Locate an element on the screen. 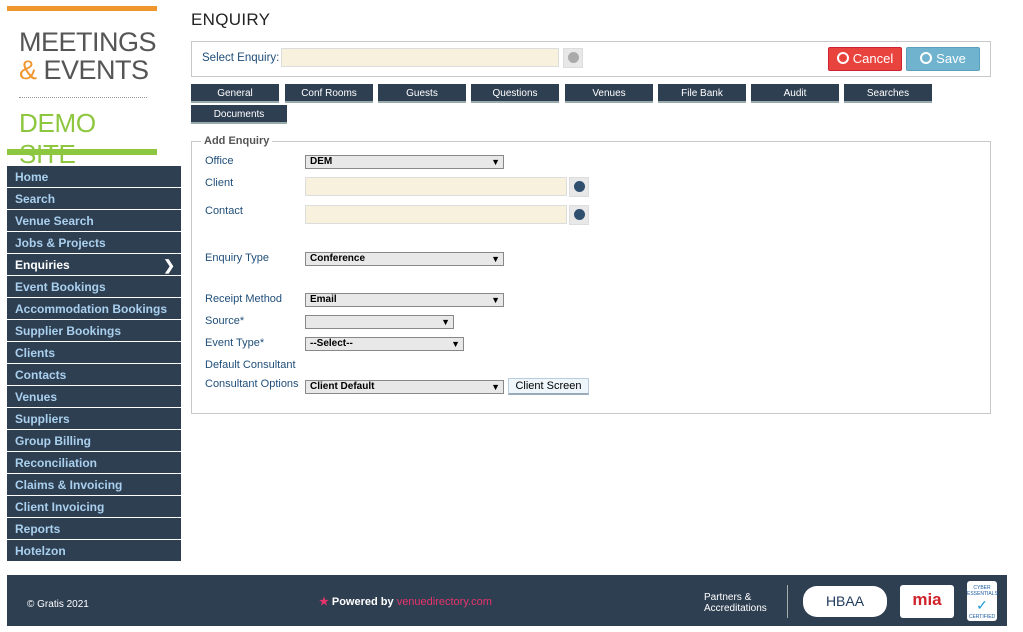 The image size is (1023, 632). nav-item-label: Search is located at coordinates (35, 199).